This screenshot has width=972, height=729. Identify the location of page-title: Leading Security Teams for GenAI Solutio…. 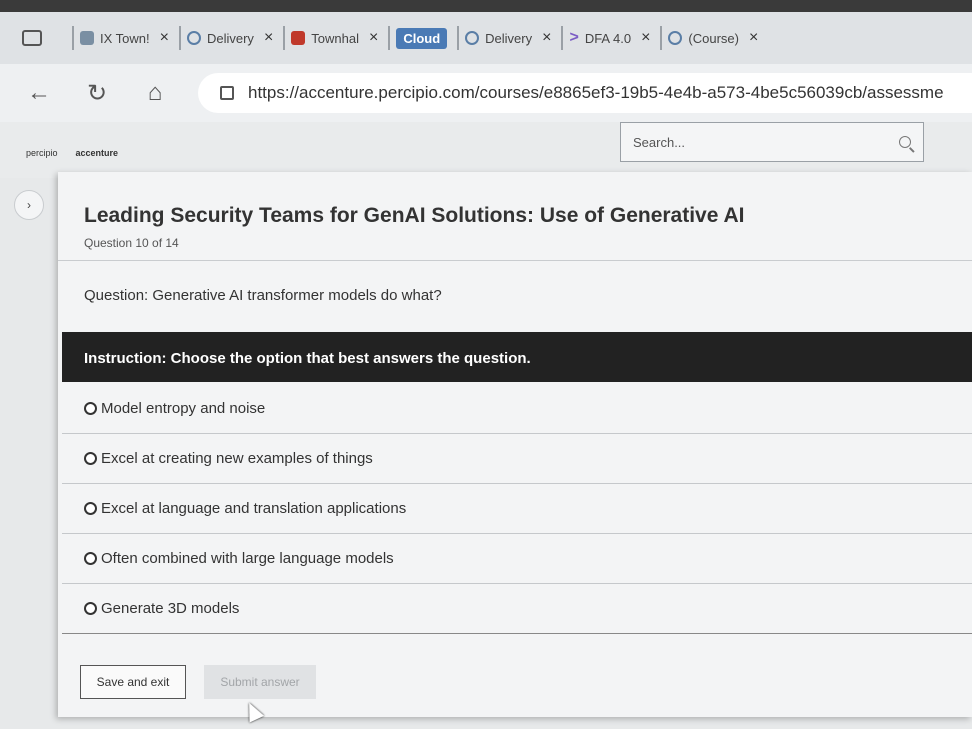
(414, 215).